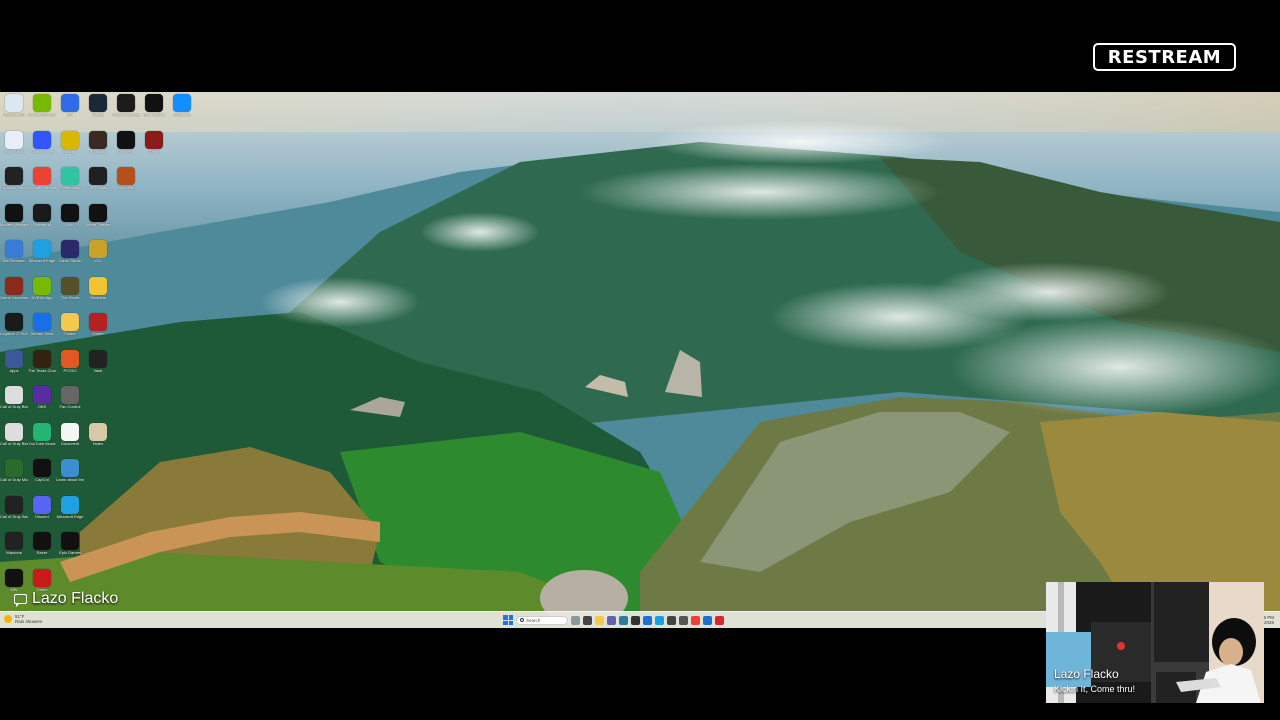  I want to click on desktop-icon: Valorant, so click(70, 149).